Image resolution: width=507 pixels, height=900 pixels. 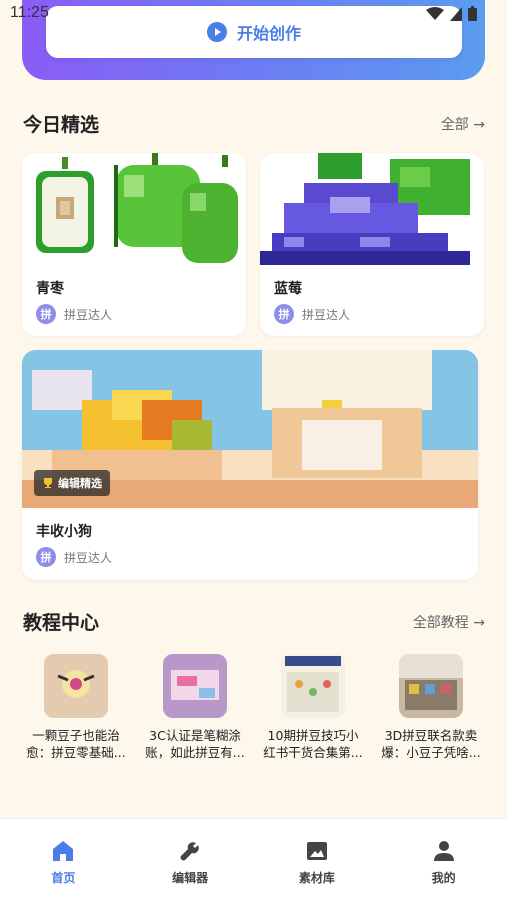 I want to click on tutorials-more-link: 全部教程 →, so click(x=449, y=622).